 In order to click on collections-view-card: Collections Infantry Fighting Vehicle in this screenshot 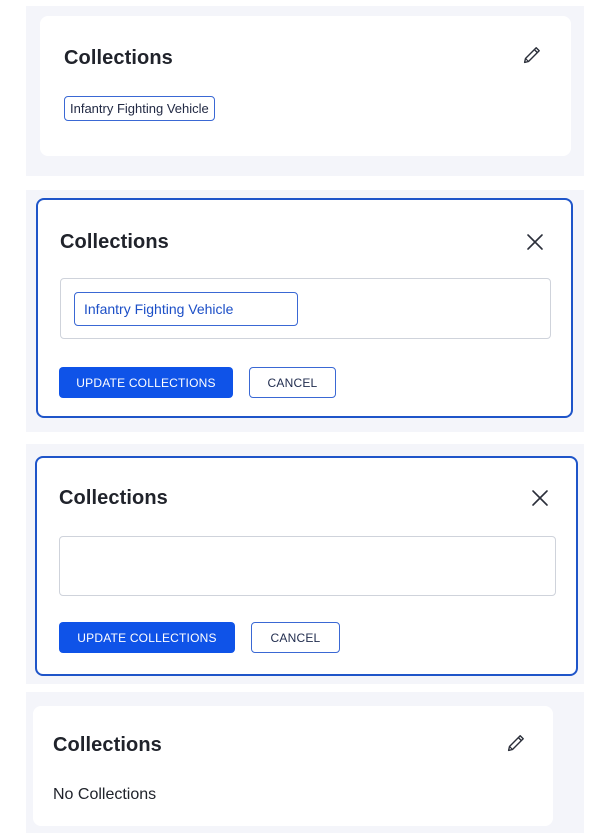, I will do `click(305, 86)`.